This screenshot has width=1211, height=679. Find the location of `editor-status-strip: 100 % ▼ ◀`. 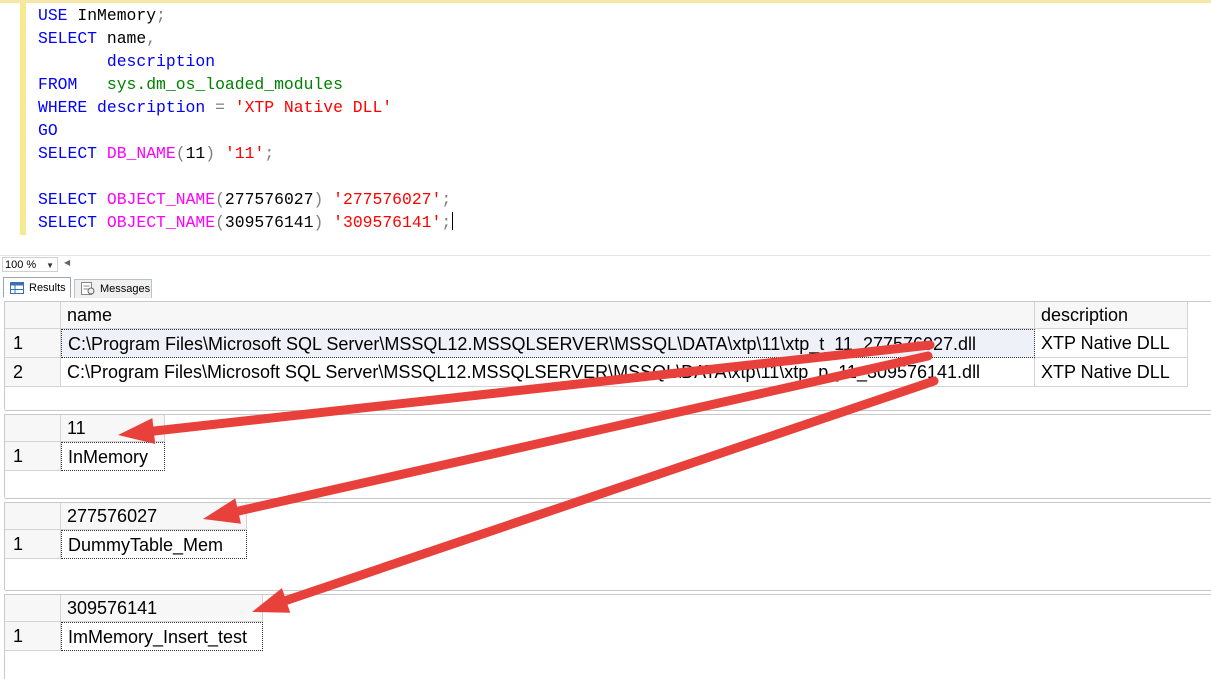

editor-status-strip: 100 % ▼ ◀ is located at coordinates (605, 264).